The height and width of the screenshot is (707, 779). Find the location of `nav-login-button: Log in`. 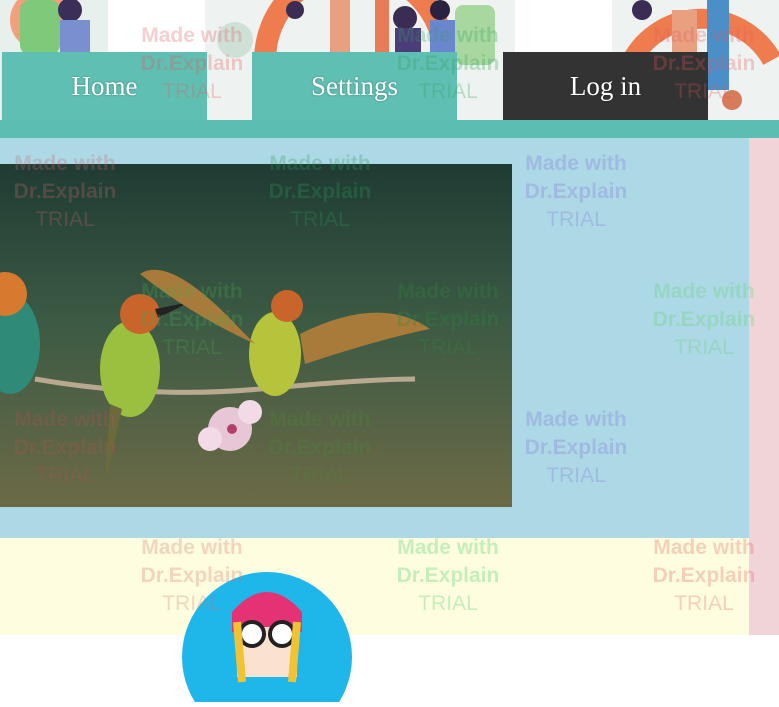

nav-login-button: Log in is located at coordinates (605, 86).